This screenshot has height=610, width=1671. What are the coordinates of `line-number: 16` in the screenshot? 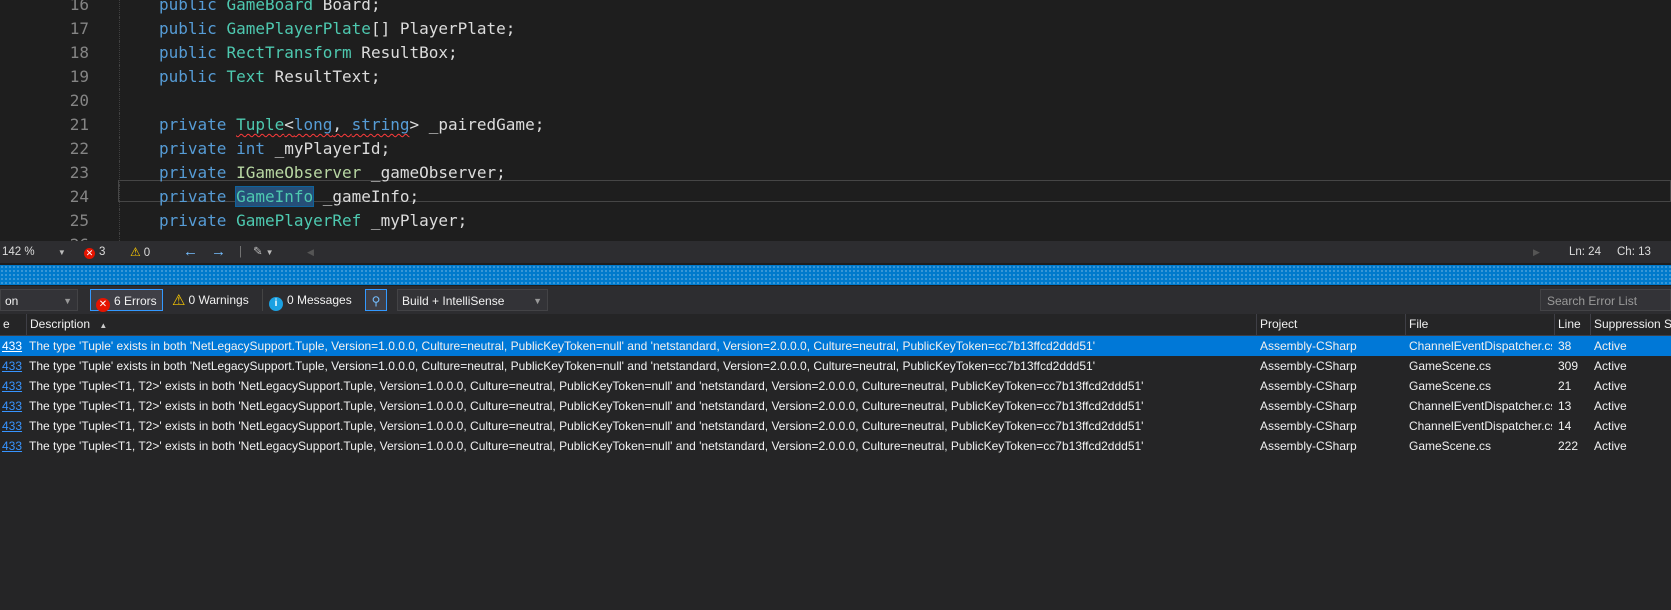 It's located at (79, 7).